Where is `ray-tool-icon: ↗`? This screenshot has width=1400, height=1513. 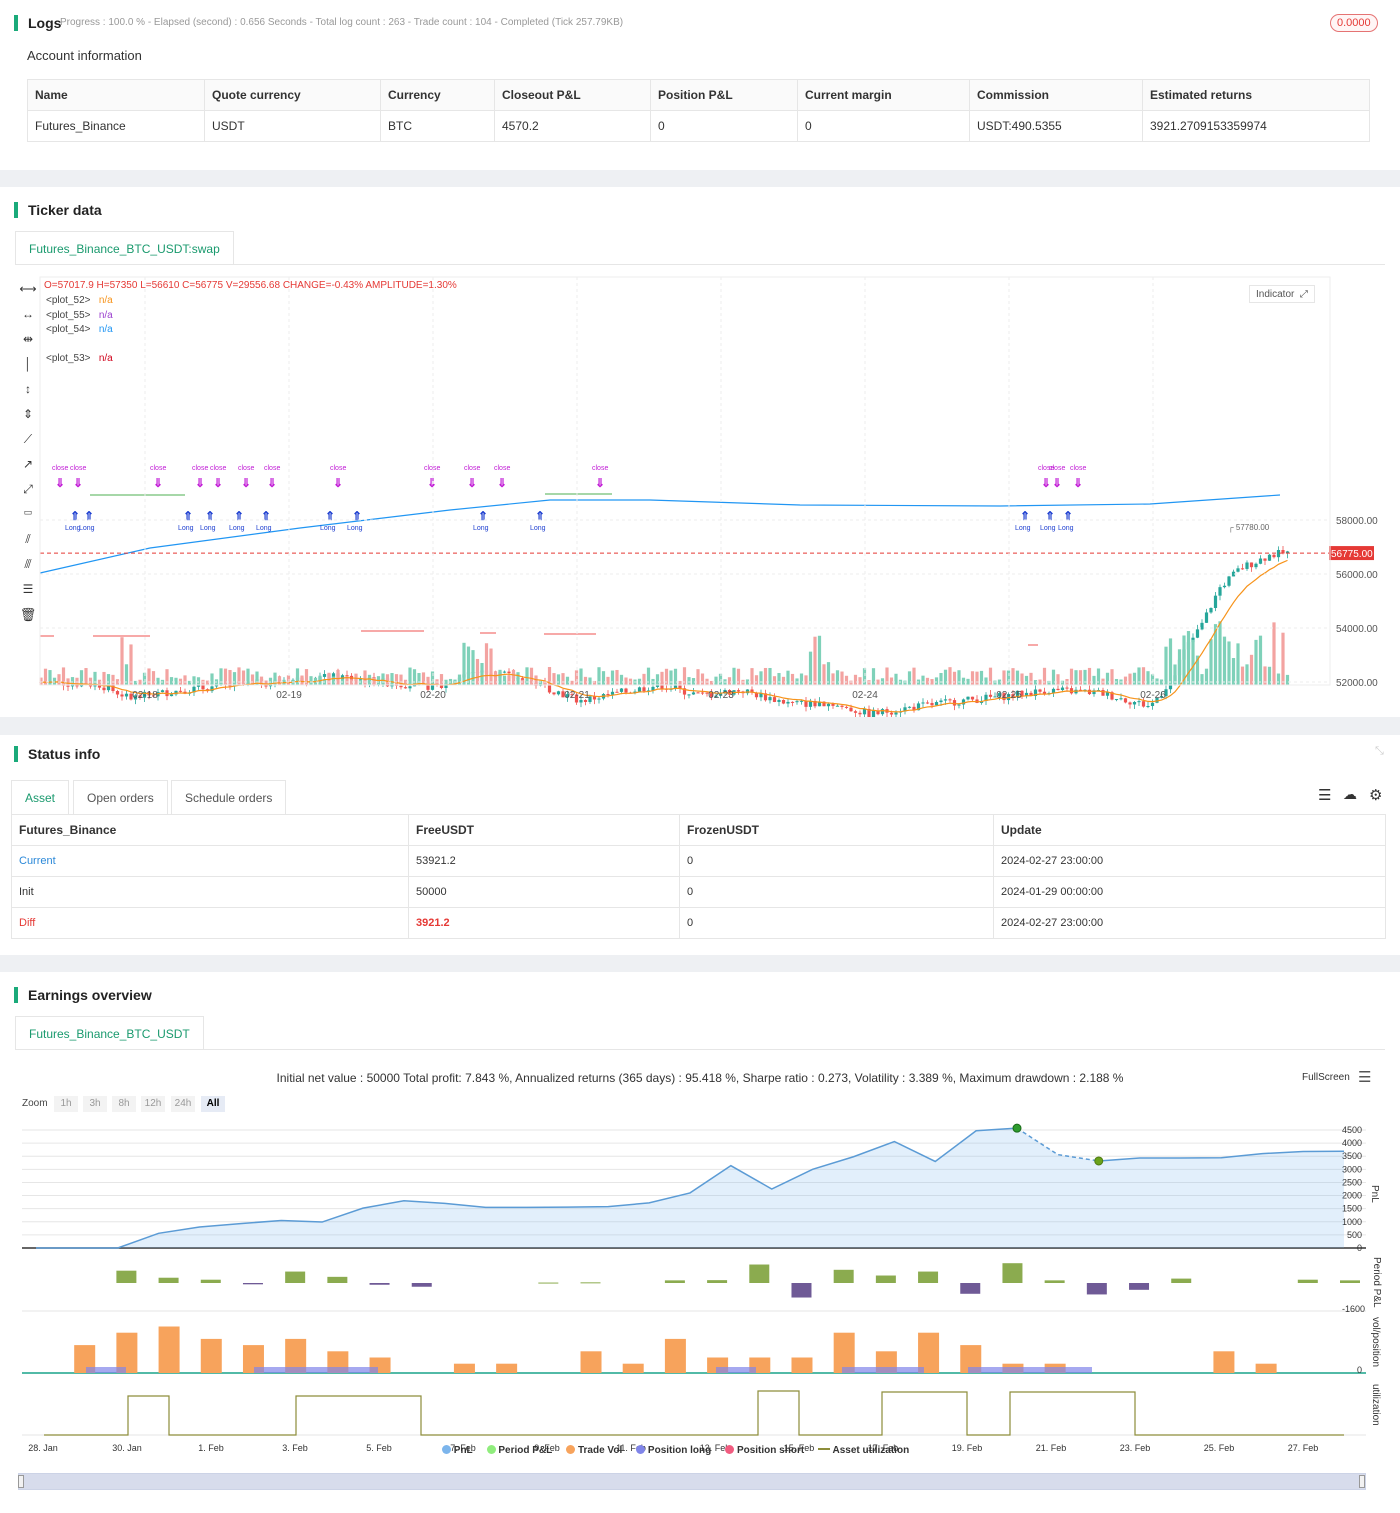
ray-tool-icon: ↗ is located at coordinates (28, 469).